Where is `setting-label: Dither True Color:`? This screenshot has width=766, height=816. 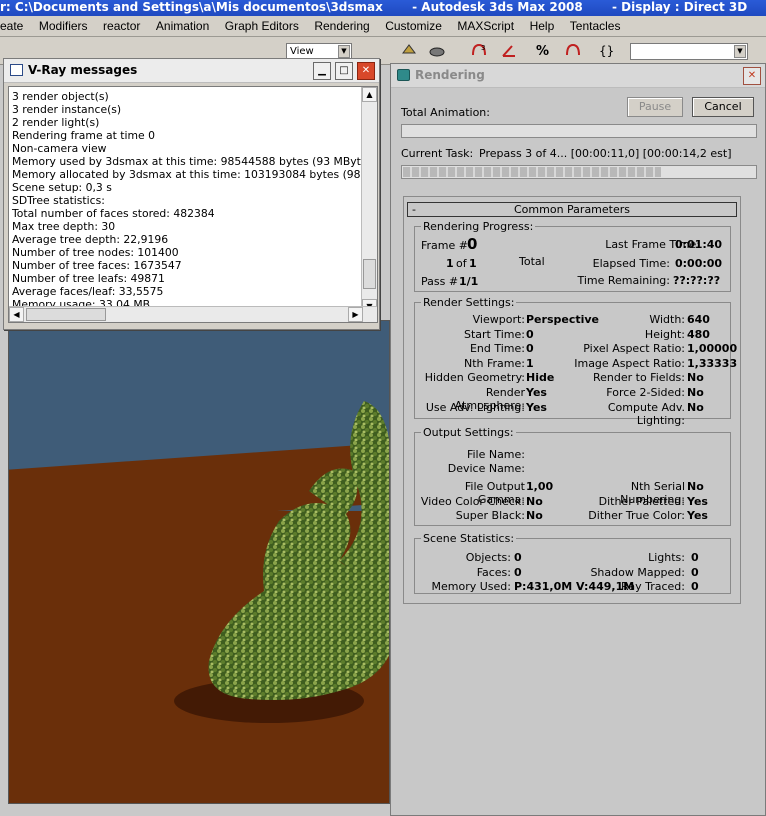 setting-label: Dither True Color: is located at coordinates (636, 516).